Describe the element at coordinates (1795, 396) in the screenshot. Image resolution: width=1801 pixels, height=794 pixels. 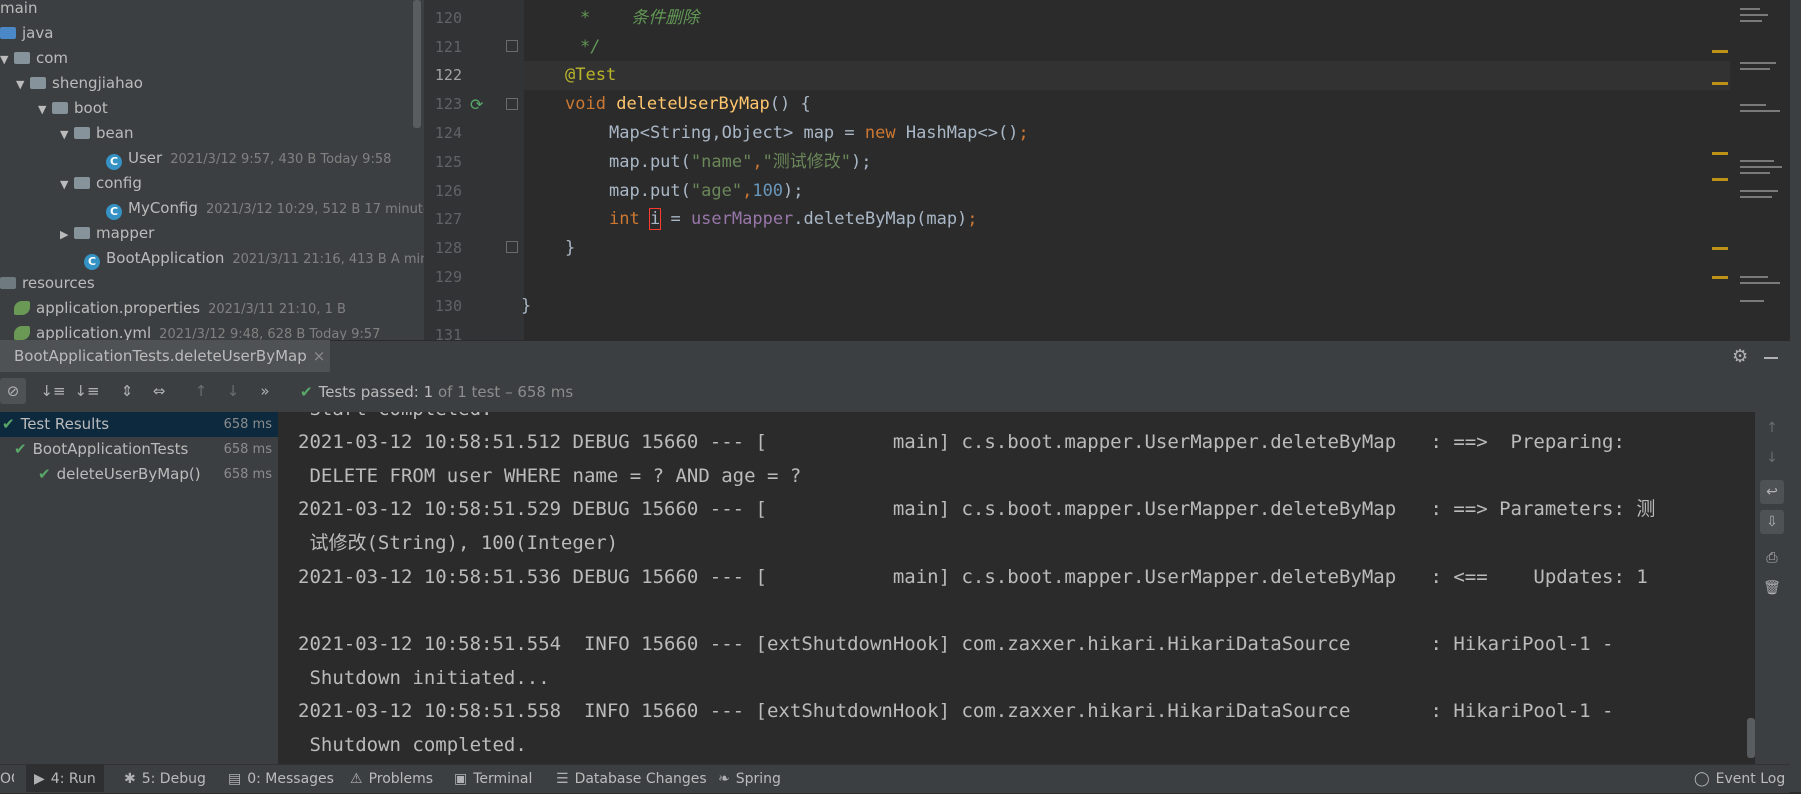
I see `right-tool-strip` at that location.